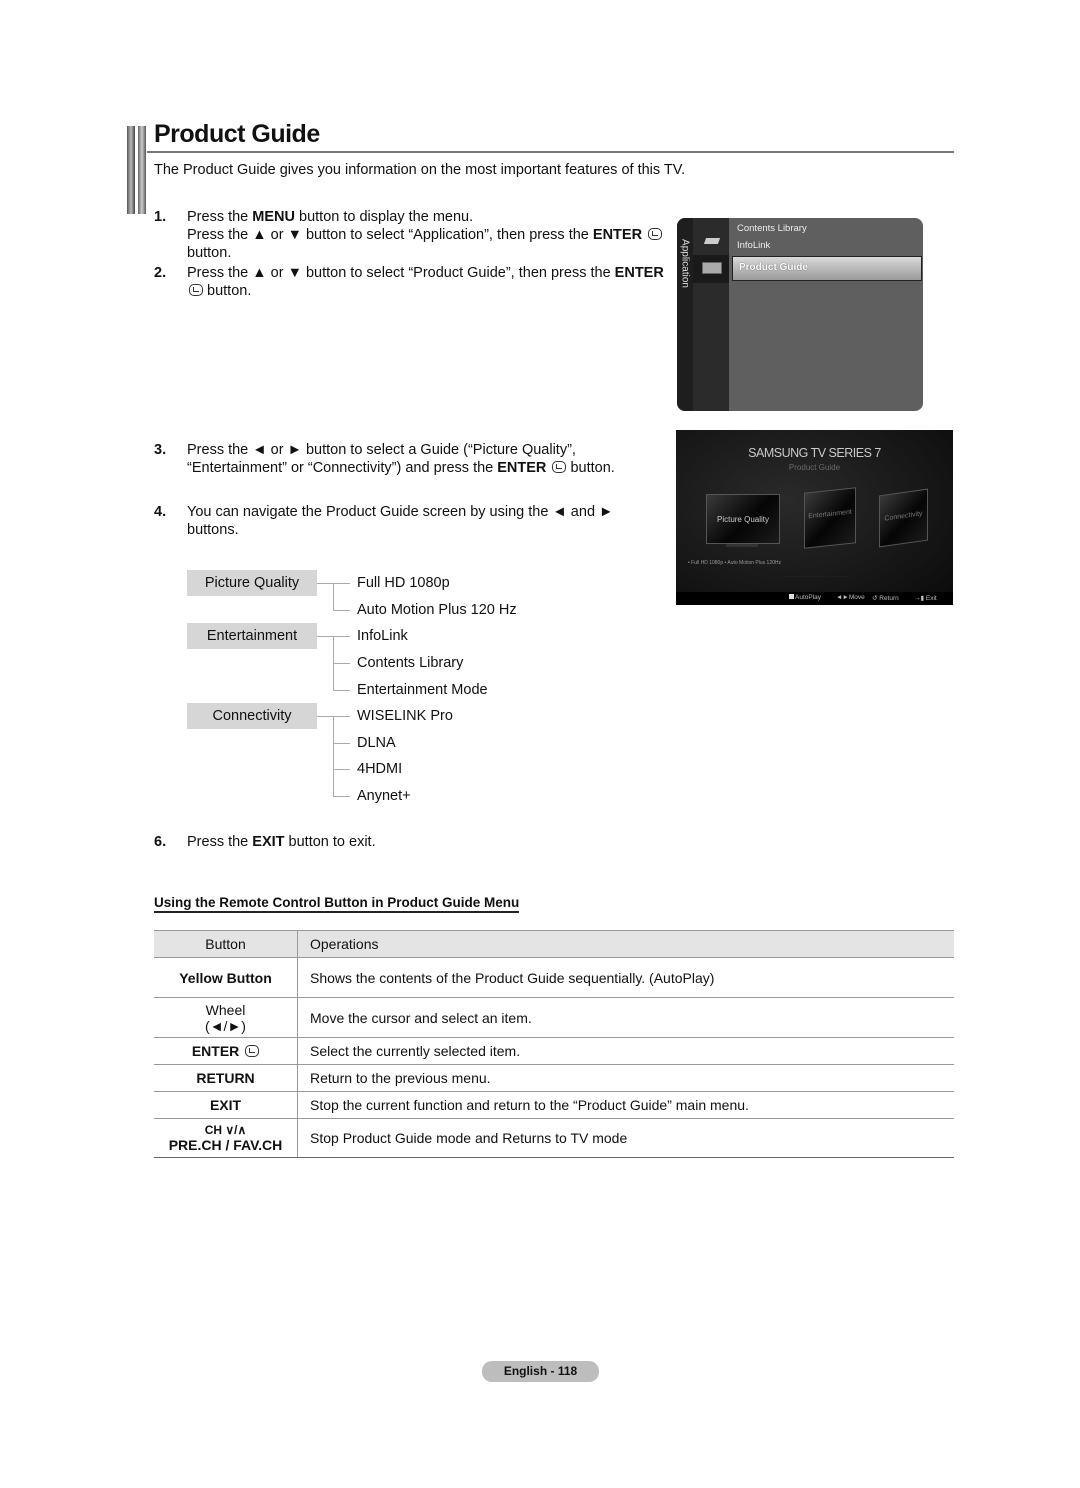 The image size is (1080, 1488). I want to click on button-cell: CH ∨/∧ PRE.CH / FAV.CH, so click(226, 1138).